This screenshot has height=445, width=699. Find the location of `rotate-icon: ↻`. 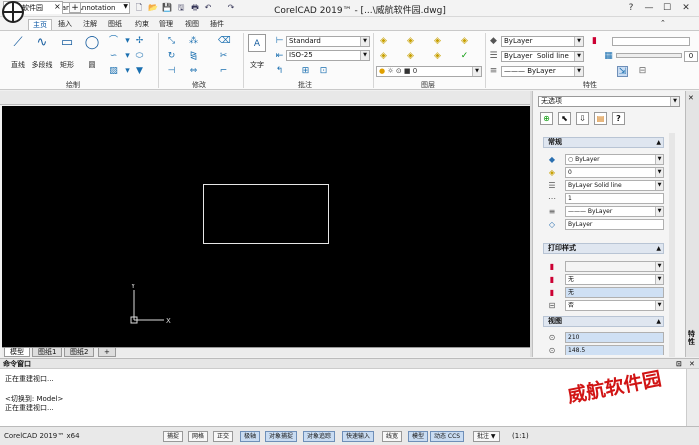

rotate-icon: ↻ is located at coordinates (171, 56).